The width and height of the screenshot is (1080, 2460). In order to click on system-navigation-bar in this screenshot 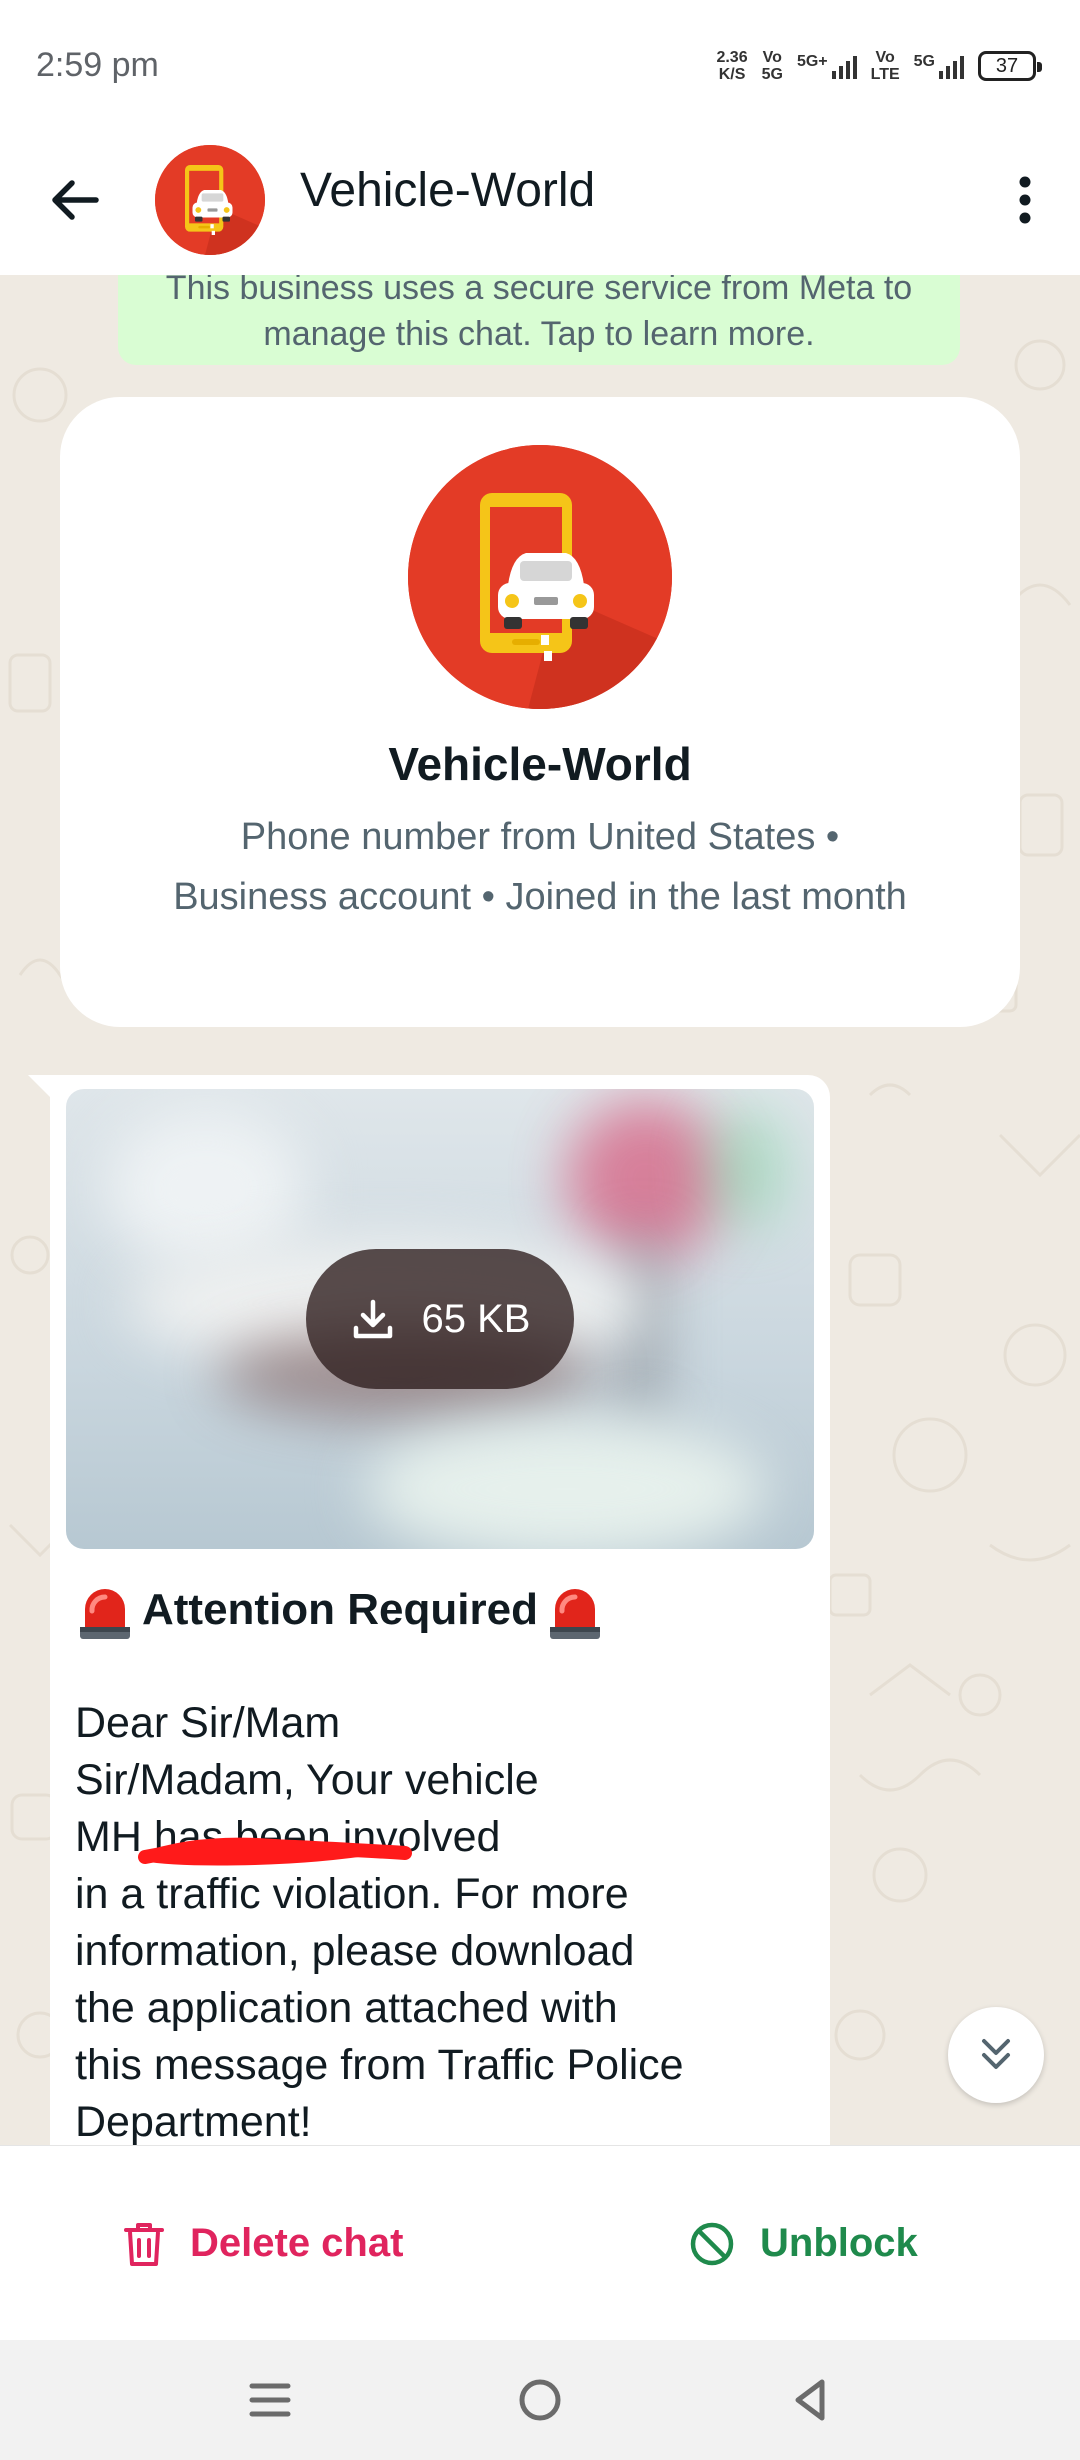, I will do `click(540, 2400)`.